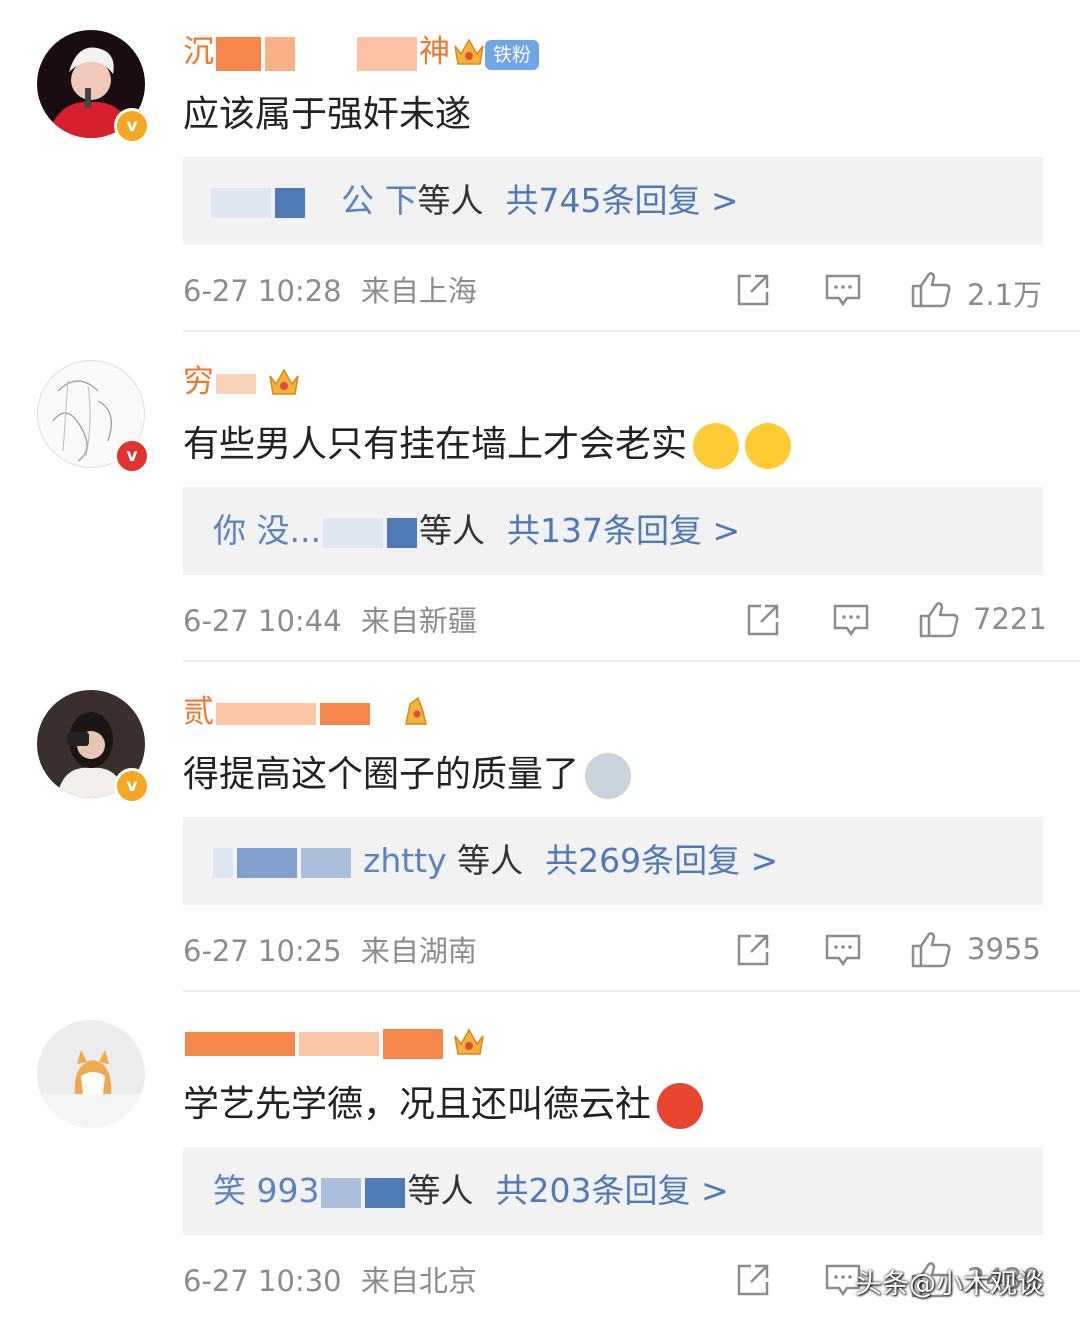 The height and width of the screenshot is (1326, 1080). Describe the element at coordinates (1004, 949) in the screenshot. I see `like-count: 3955` at that location.